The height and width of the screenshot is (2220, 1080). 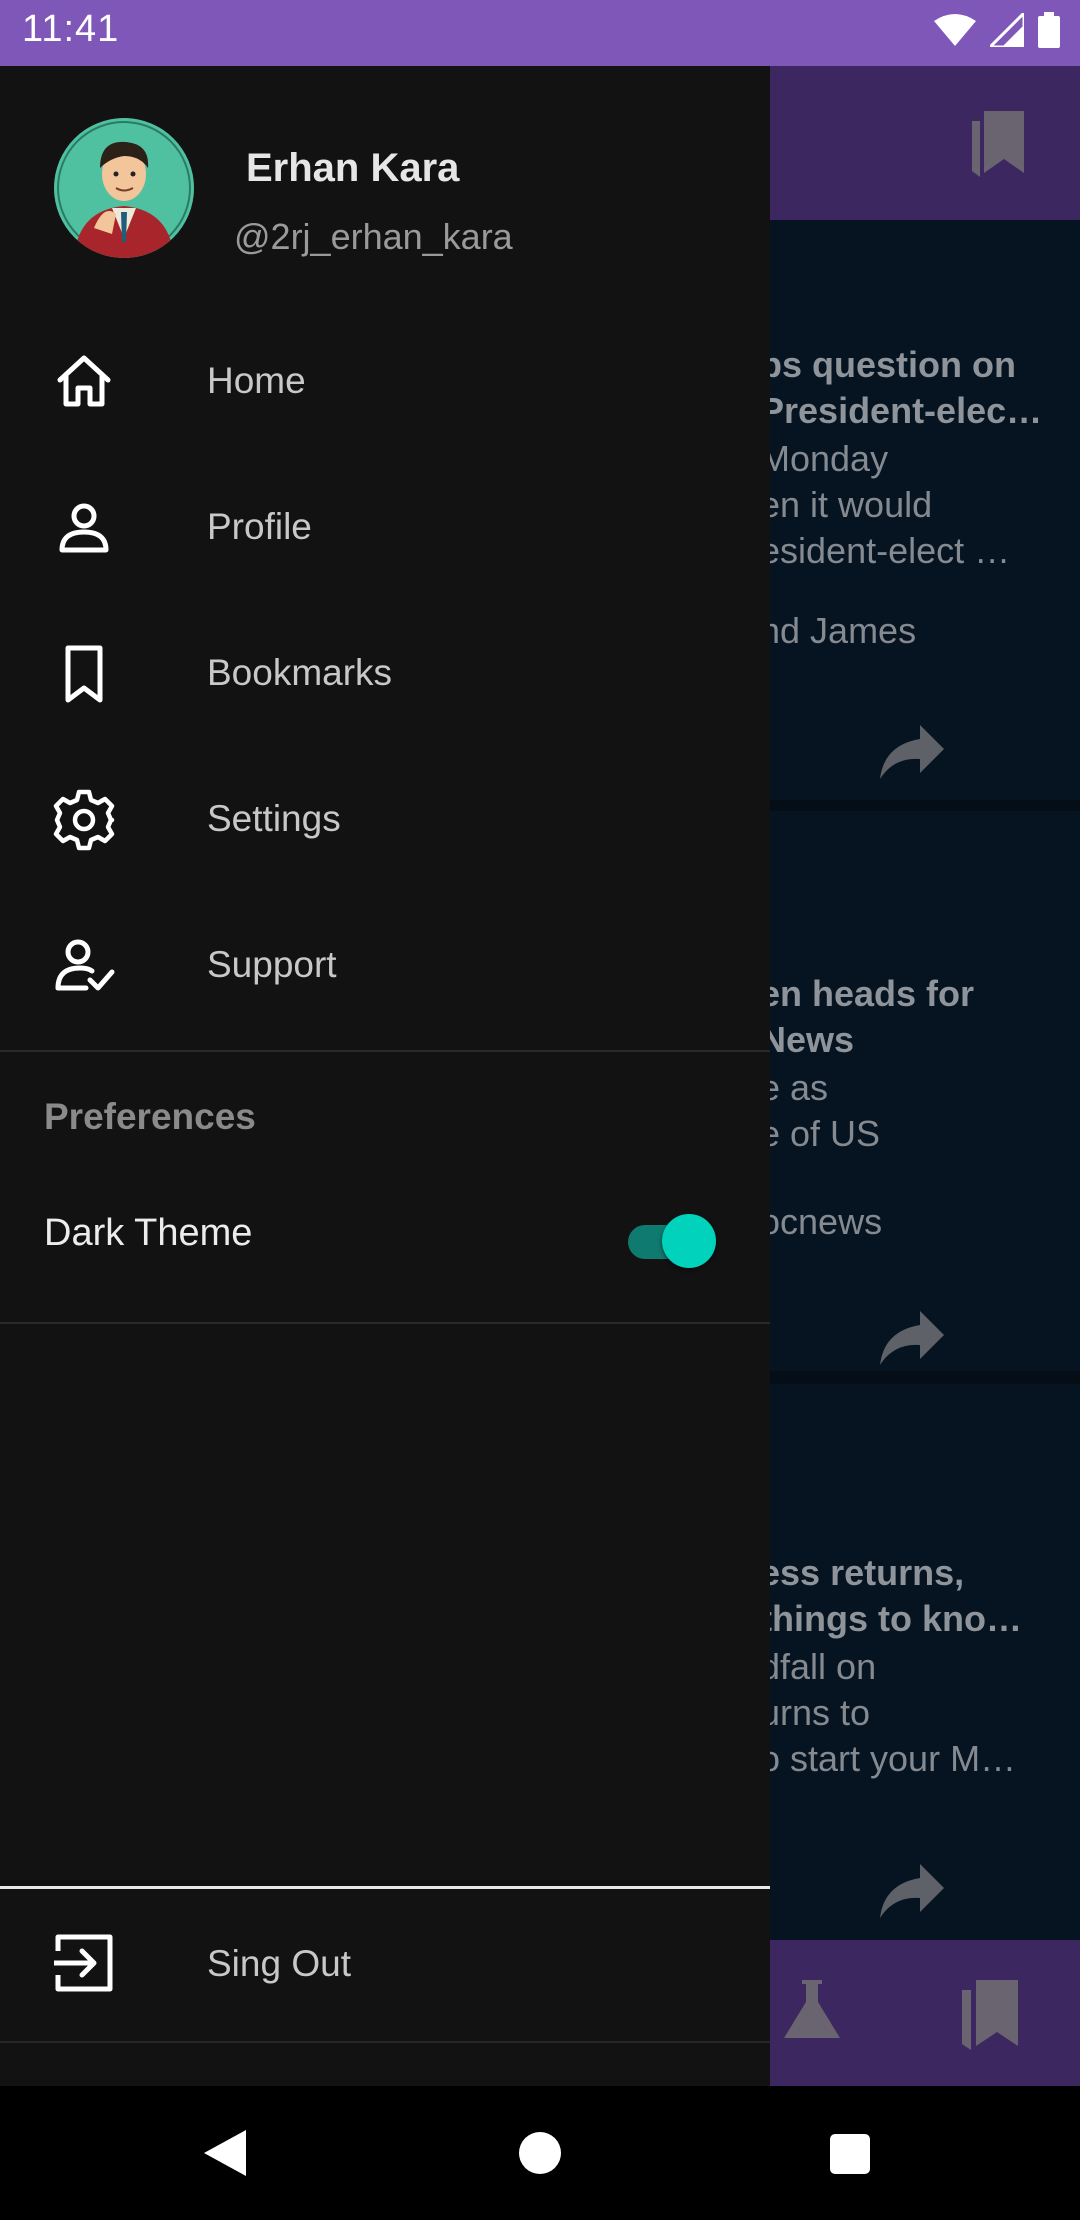 What do you see at coordinates (807, 1039) in the screenshot?
I see `news-title-line: News` at bounding box center [807, 1039].